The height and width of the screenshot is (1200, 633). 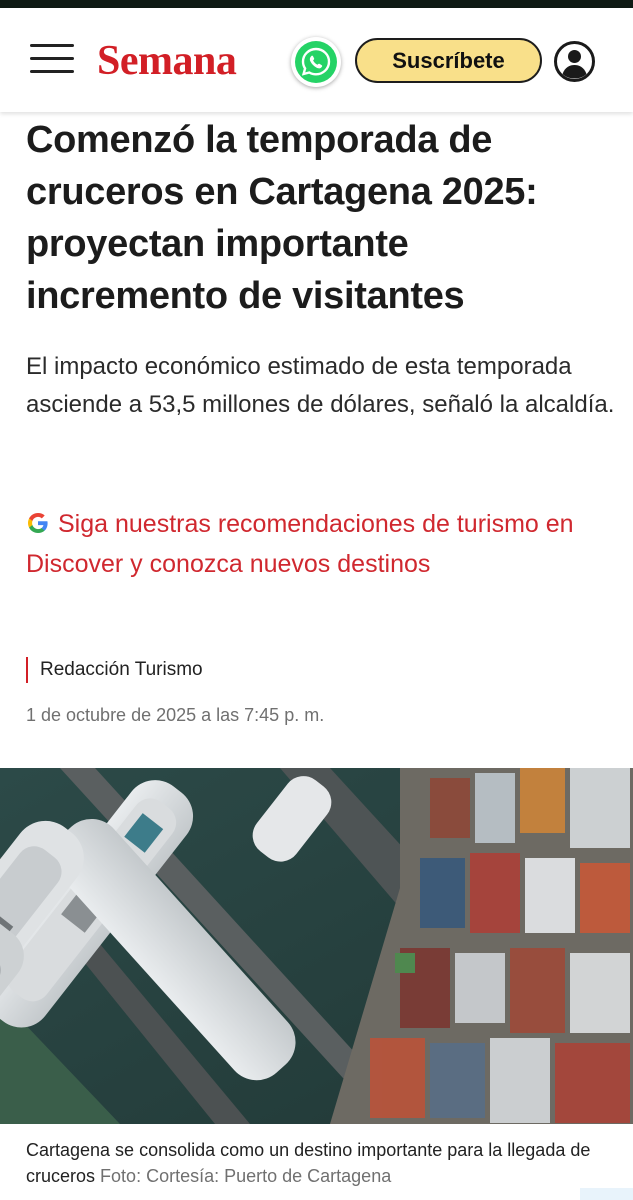 I want to click on whatsapp-icon, so click(x=316, y=62).